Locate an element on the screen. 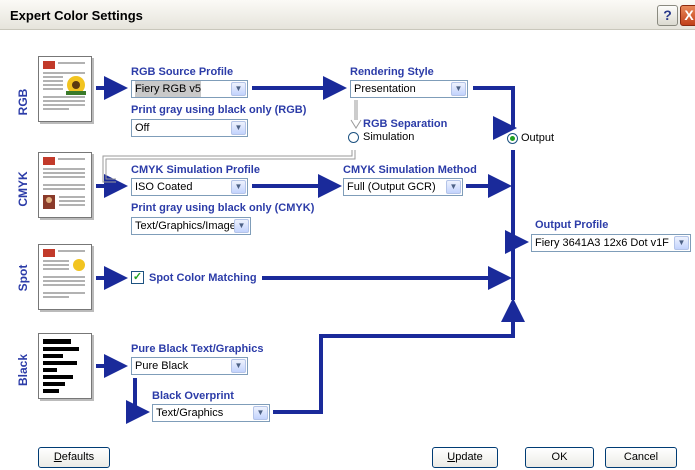 This screenshot has height=470, width=695. spot-document-thumbnail is located at coordinates (65, 277).